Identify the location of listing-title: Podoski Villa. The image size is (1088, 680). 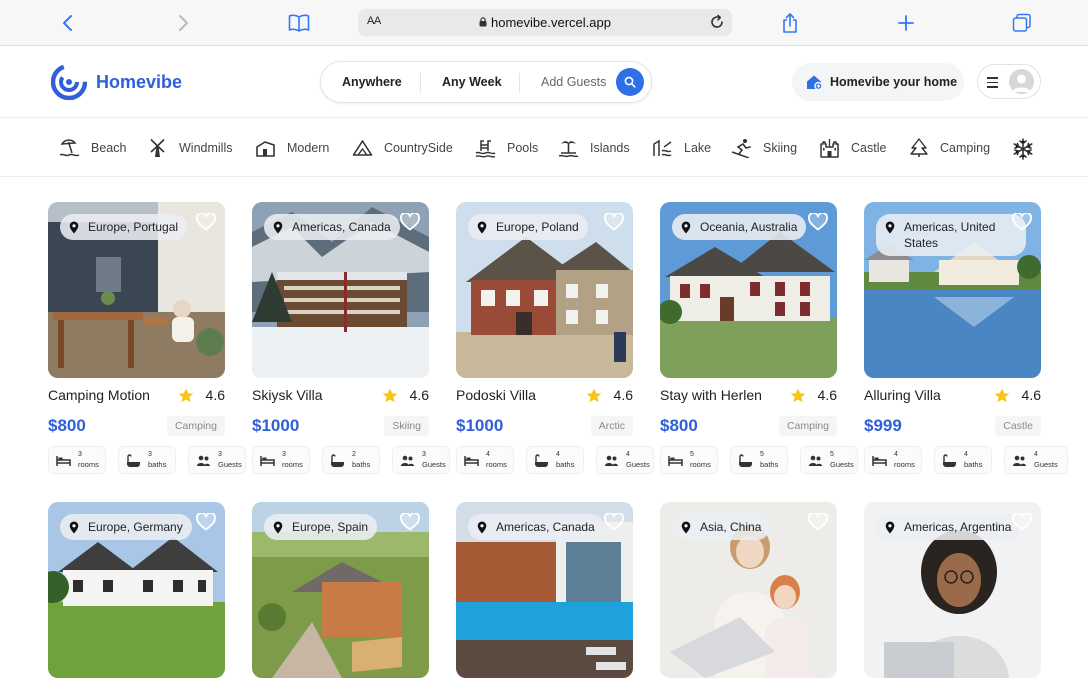
(496, 395).